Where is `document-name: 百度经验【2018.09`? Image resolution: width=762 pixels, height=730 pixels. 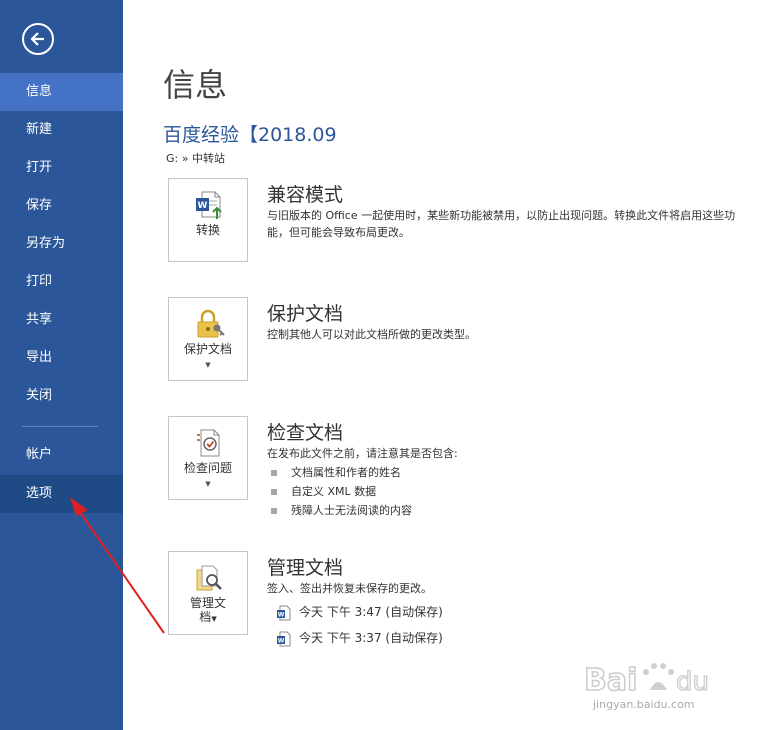 document-name: 百度经验【2018.09 is located at coordinates (250, 135).